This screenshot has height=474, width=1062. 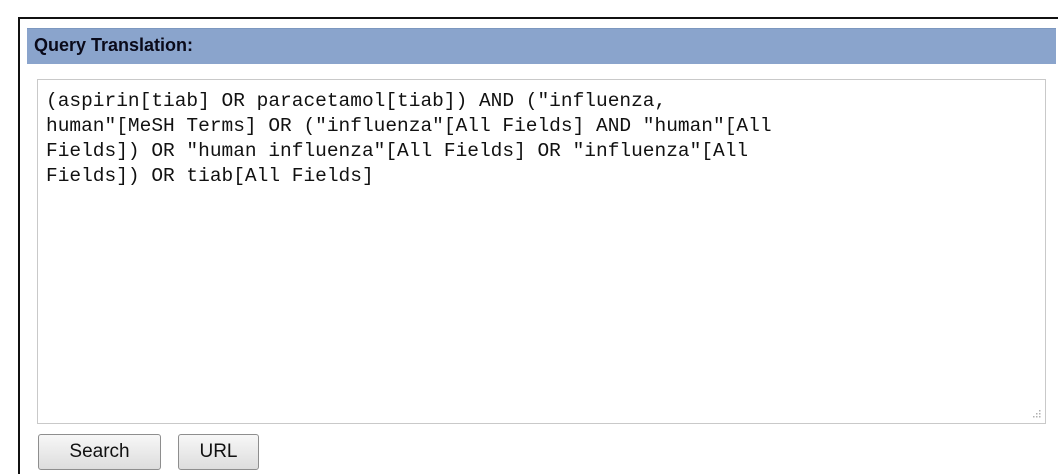 What do you see at coordinates (1036, 415) in the screenshot?
I see `resize-grip-icon` at bounding box center [1036, 415].